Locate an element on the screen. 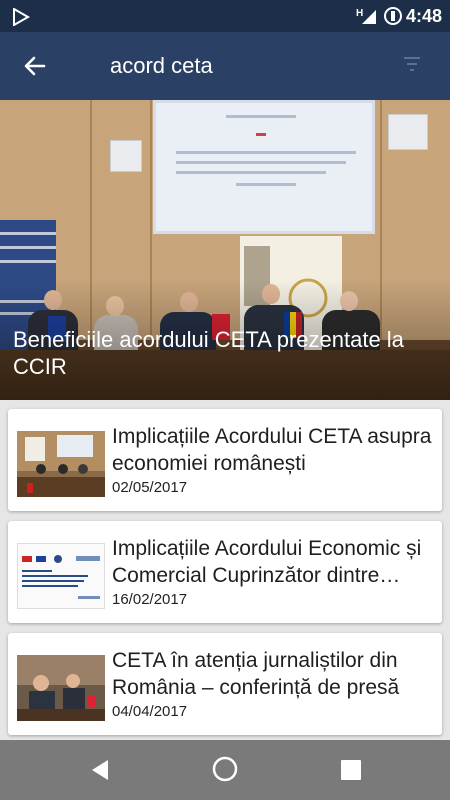 This screenshot has width=450, height=800. app-toolbar: acord ceta is located at coordinates (225, 66).